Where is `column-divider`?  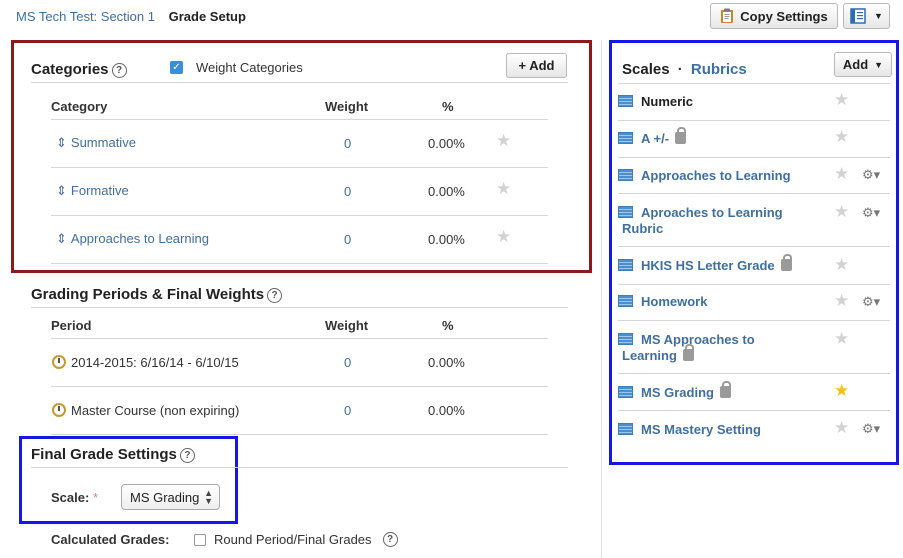
column-divider is located at coordinates (601, 299).